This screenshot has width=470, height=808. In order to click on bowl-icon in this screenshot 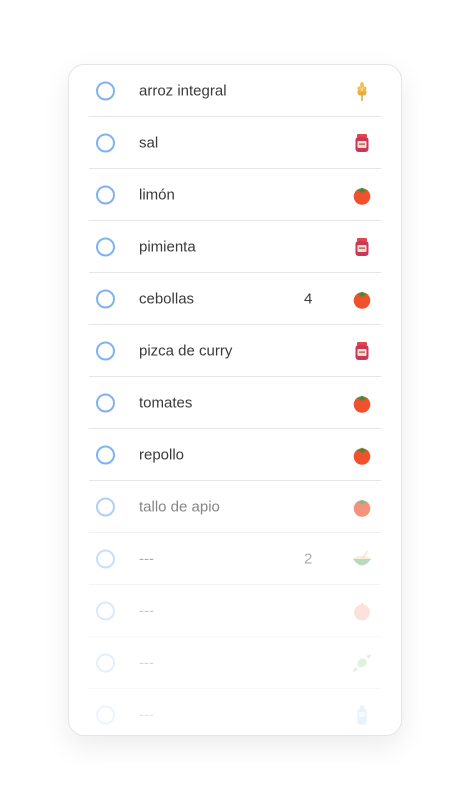, I will do `click(362, 559)`.